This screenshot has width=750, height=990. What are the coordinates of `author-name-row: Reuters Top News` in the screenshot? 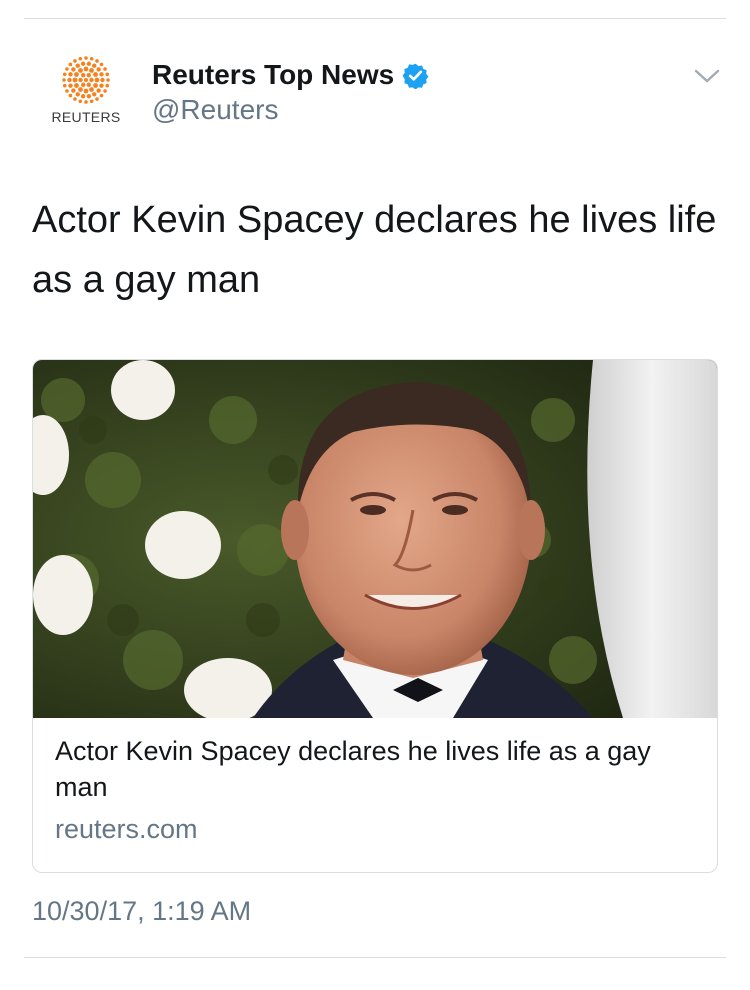 It's located at (290, 75).